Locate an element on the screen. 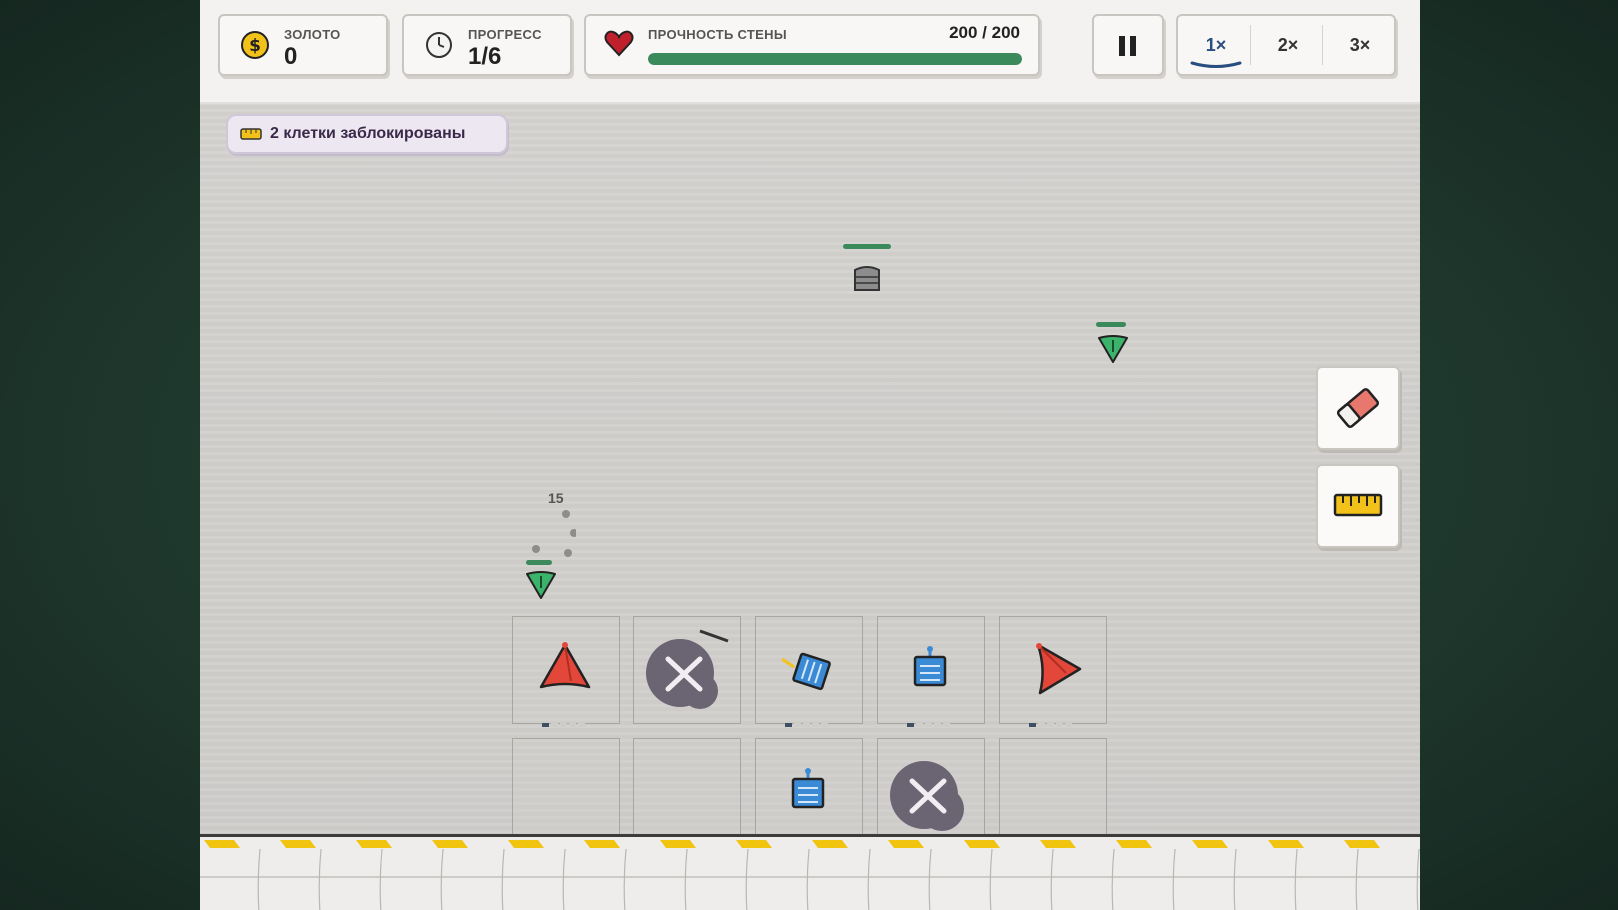 The width and height of the screenshot is (1618, 910). armored-enemy is located at coordinates (867, 272).